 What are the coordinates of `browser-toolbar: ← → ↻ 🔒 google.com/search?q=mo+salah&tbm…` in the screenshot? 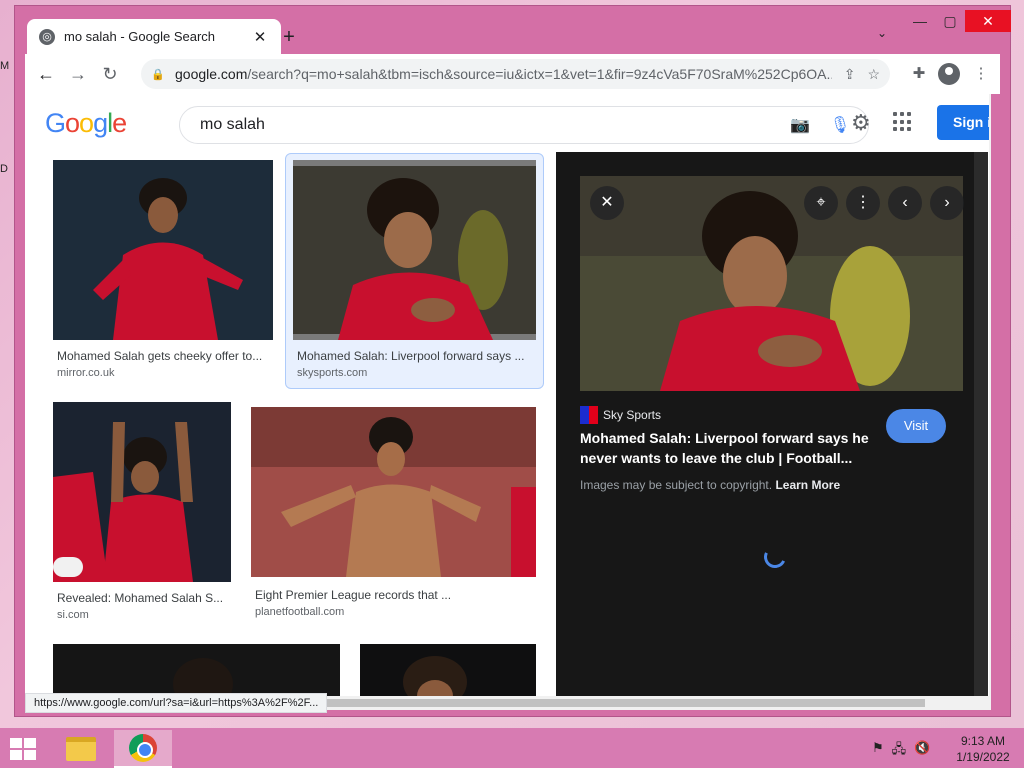 It's located at (512, 74).